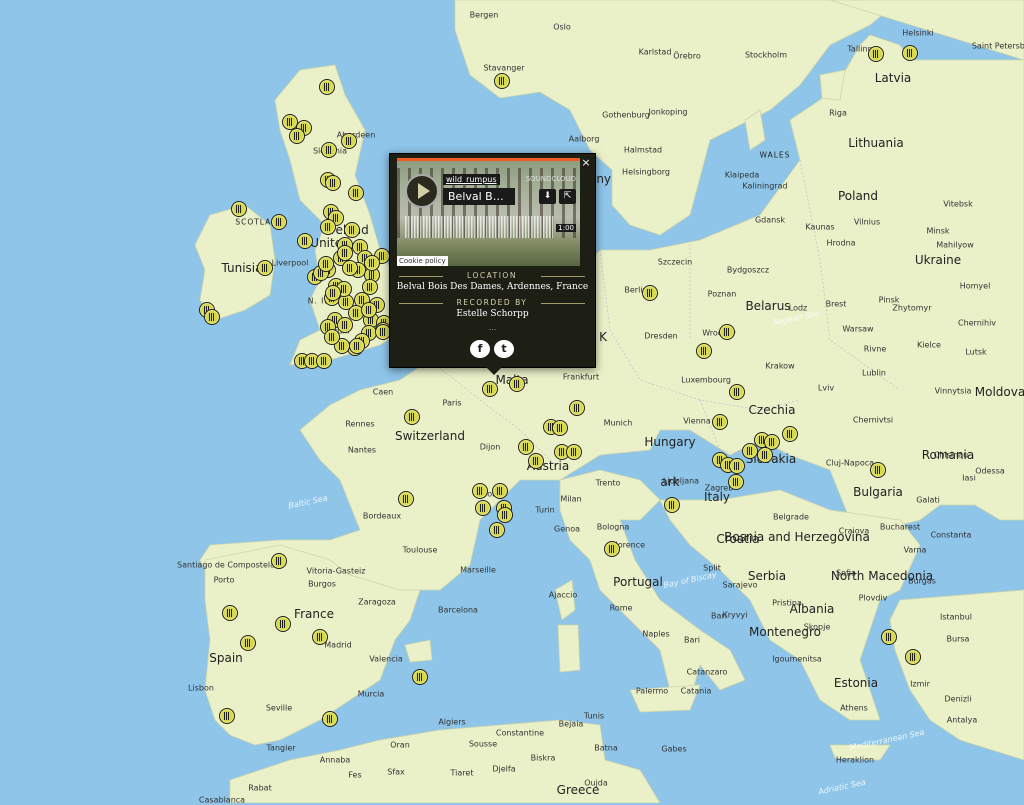 The image size is (1024, 805). I want to click on share-icon: ⇱, so click(567, 196).